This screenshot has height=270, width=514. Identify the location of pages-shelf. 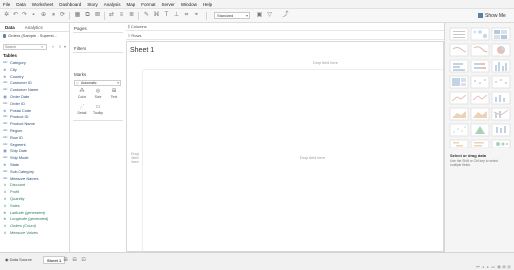
(98, 37).